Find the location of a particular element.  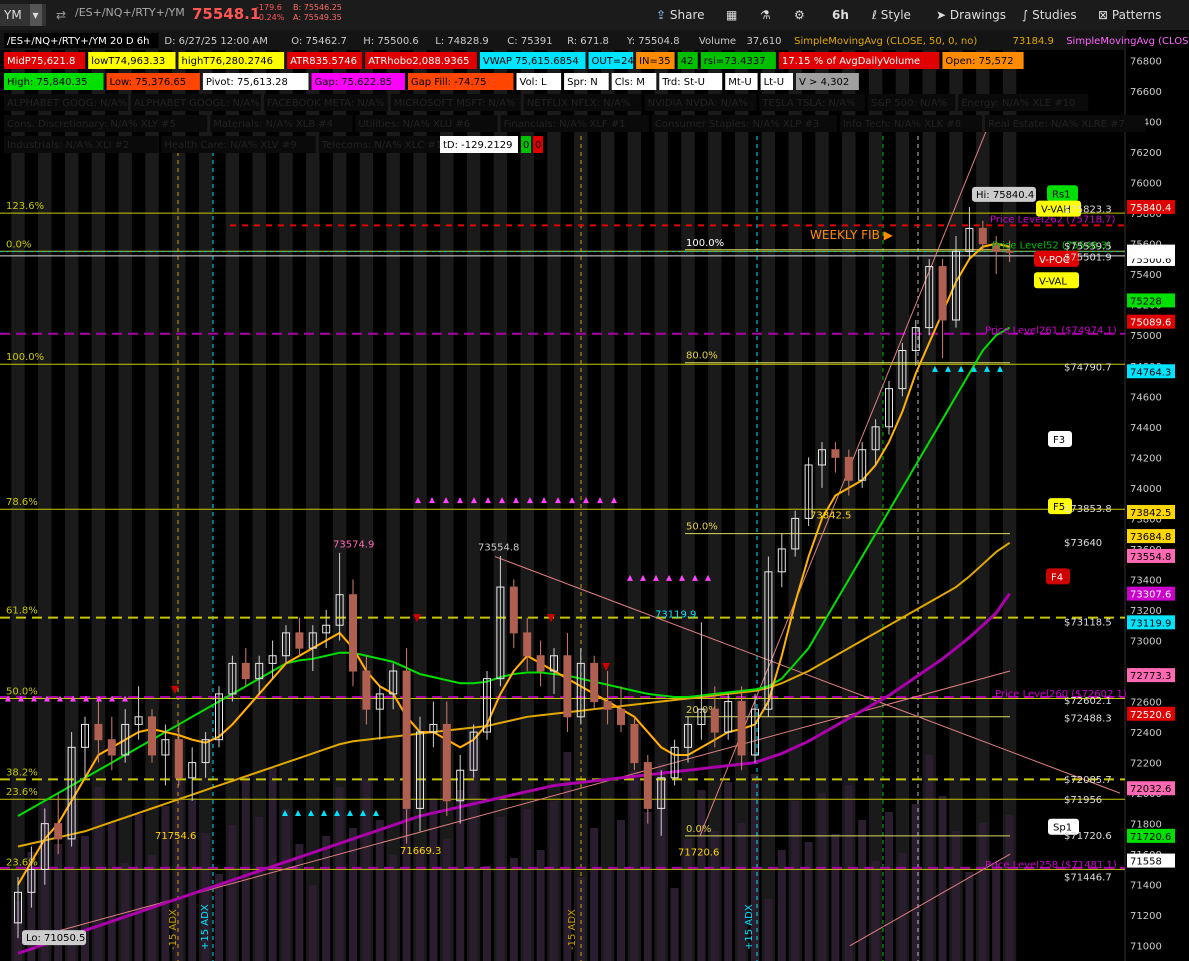

flask-button: ⚗ is located at coordinates (765, 15).